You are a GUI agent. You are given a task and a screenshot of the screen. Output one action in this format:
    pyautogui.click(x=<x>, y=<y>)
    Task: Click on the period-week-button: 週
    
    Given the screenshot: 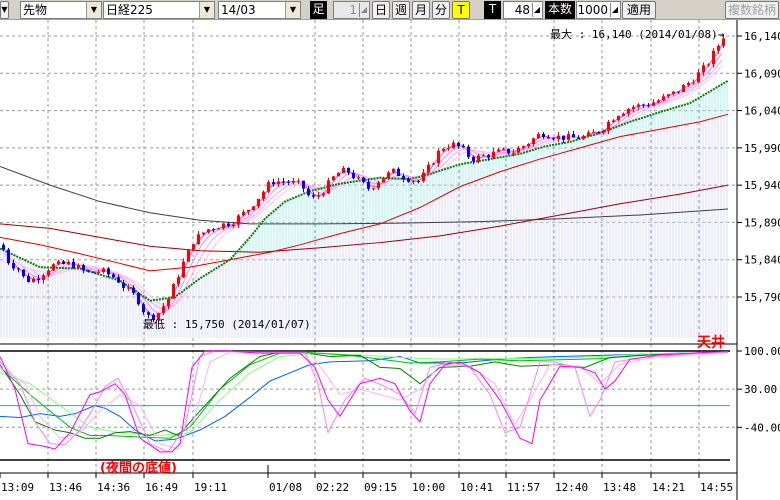 What is the action you would take?
    pyautogui.click(x=401, y=10)
    